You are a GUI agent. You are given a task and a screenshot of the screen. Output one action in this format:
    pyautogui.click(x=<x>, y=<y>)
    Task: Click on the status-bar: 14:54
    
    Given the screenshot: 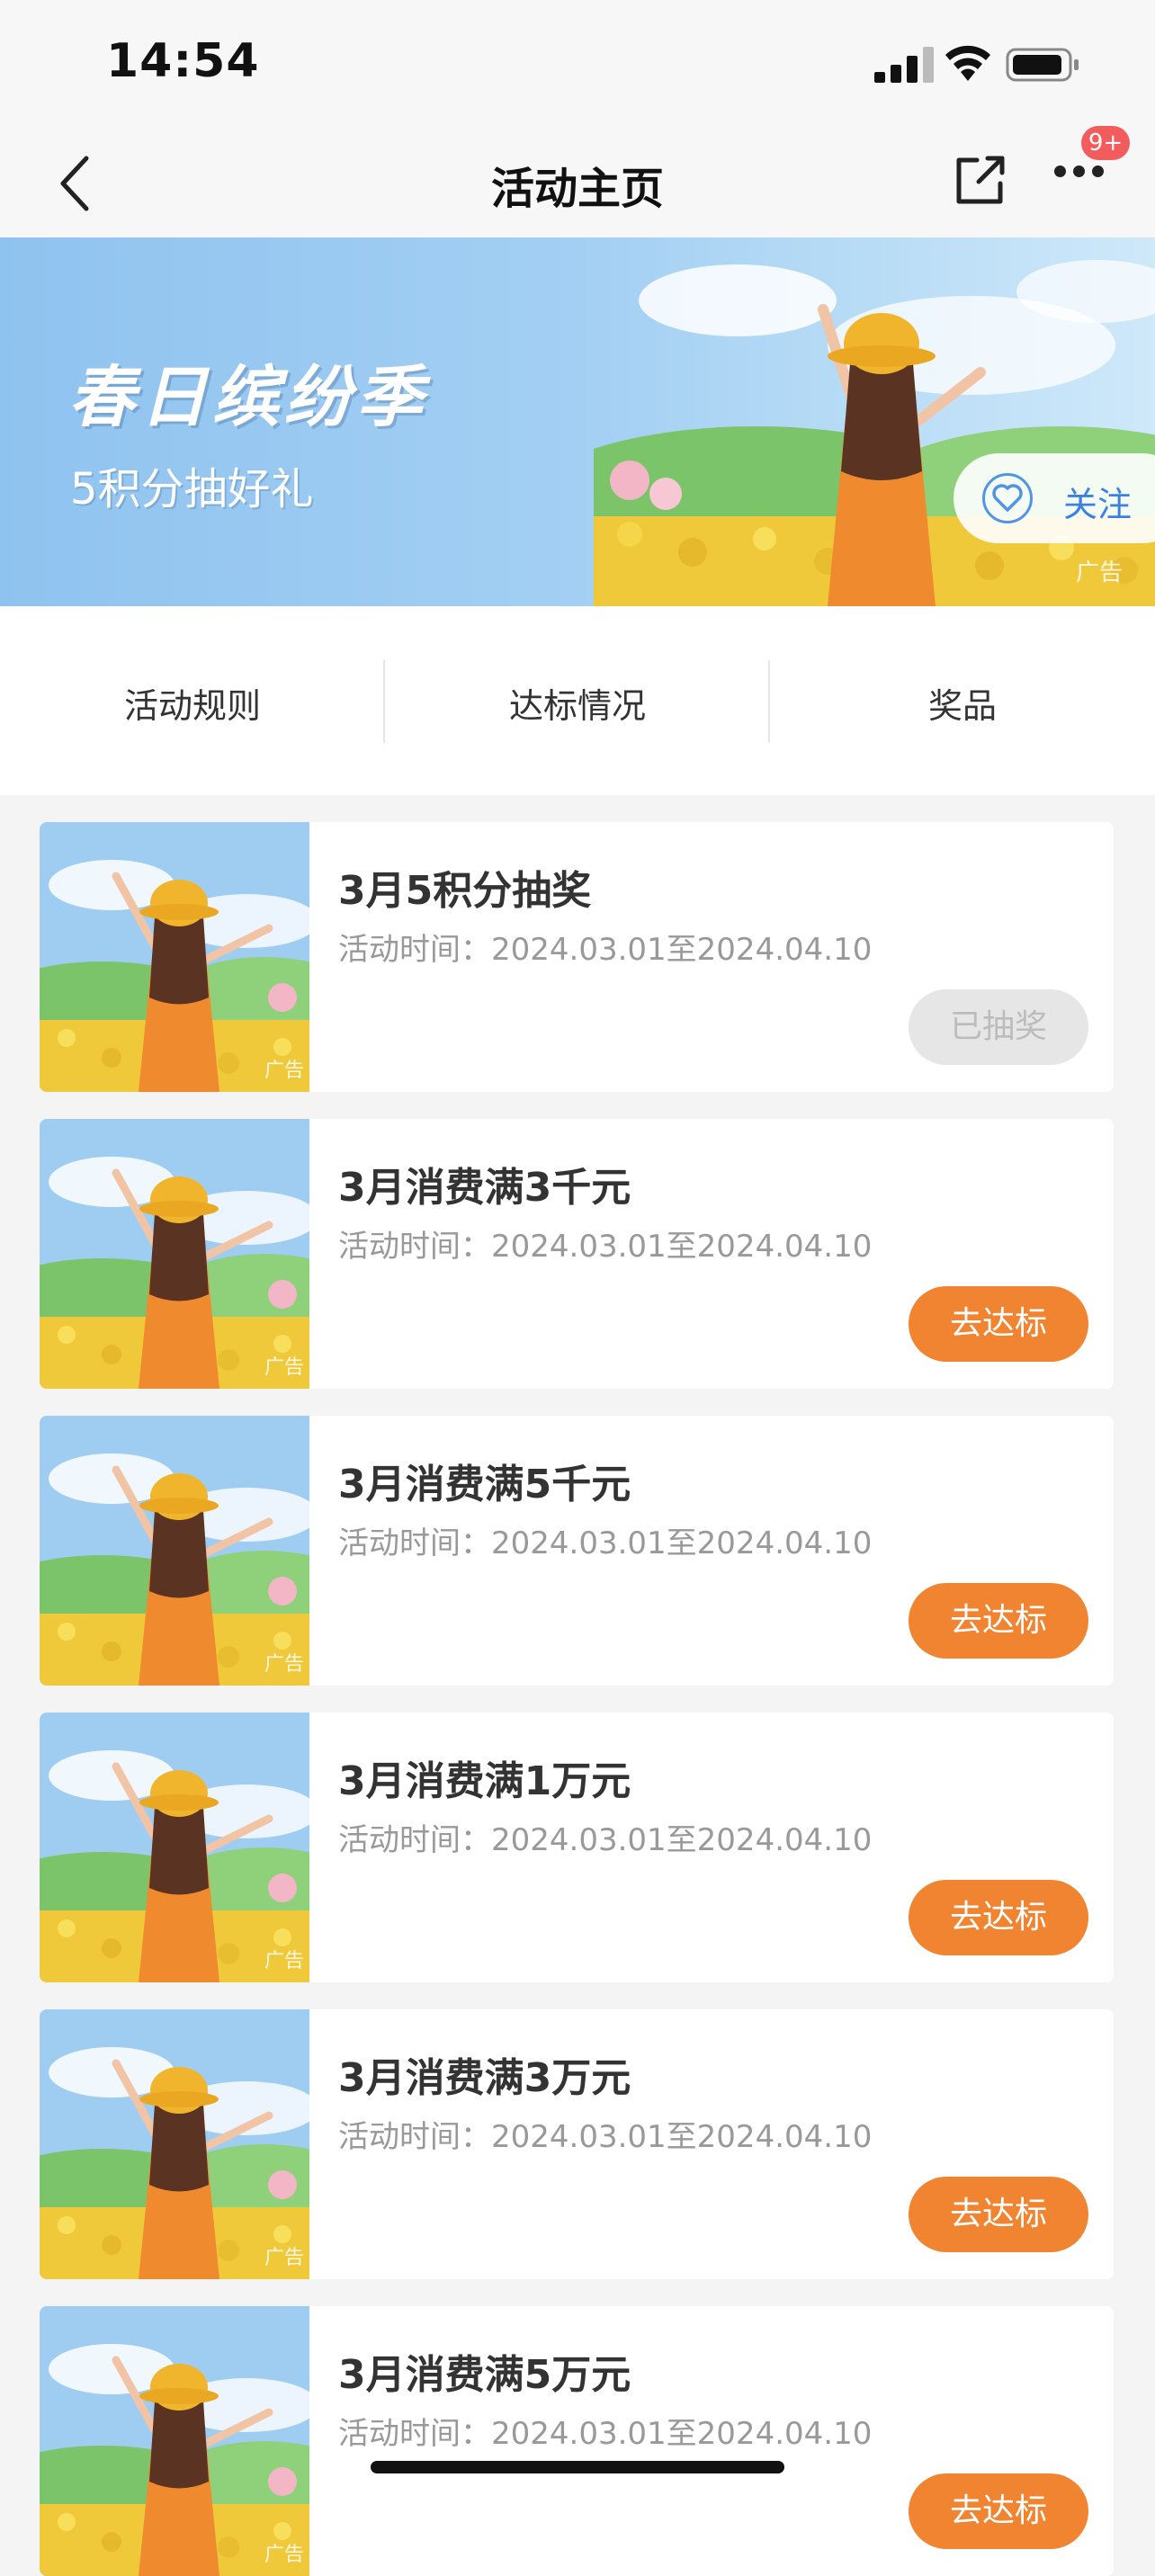 What is the action you would take?
    pyautogui.click(x=577, y=63)
    